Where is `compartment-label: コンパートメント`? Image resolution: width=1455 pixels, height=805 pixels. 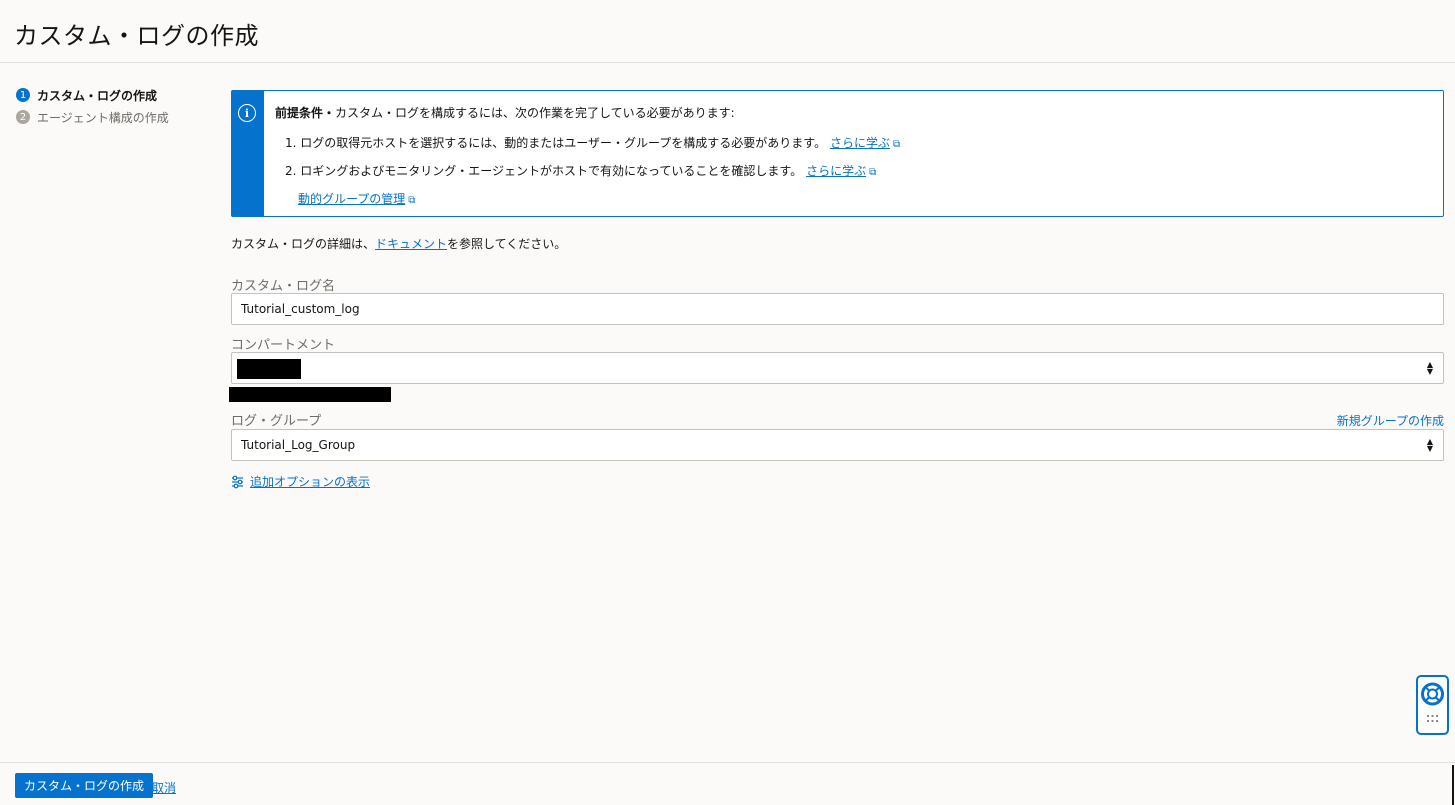 compartment-label: コンパートメント is located at coordinates (283, 345).